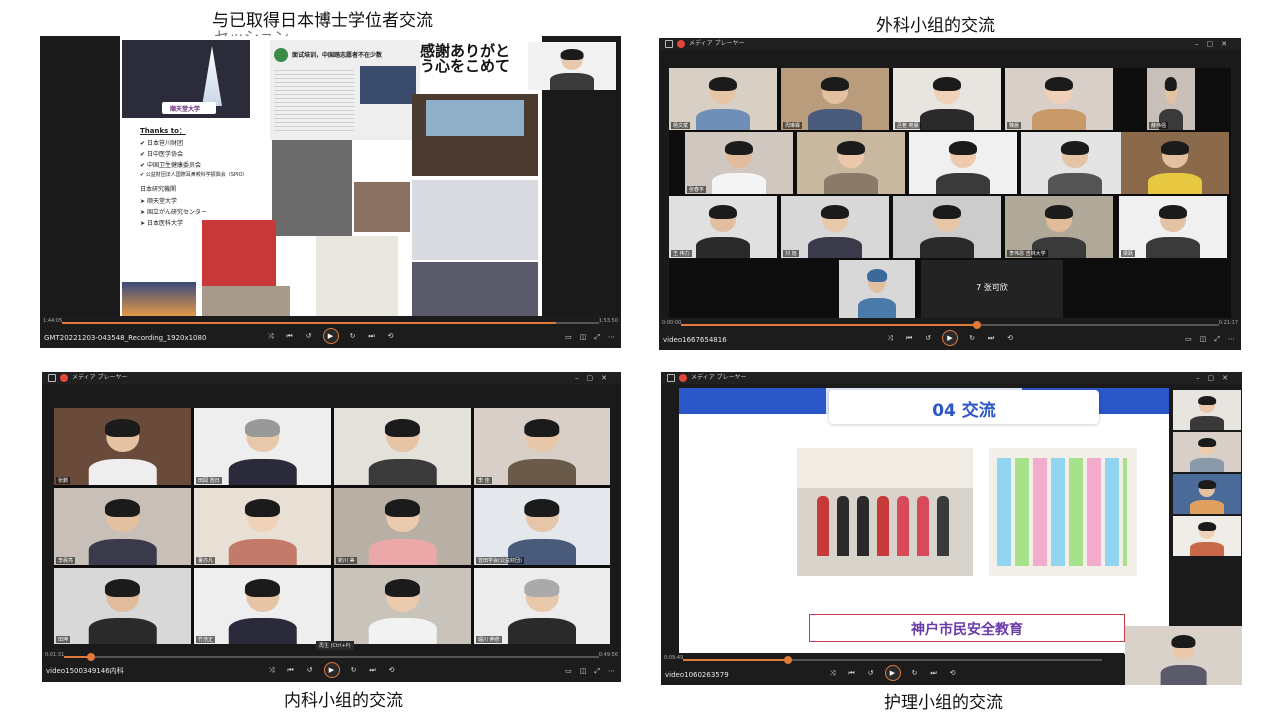 The height and width of the screenshot is (720, 1280). I want to click on total-time: 1:53:50, so click(608, 321).